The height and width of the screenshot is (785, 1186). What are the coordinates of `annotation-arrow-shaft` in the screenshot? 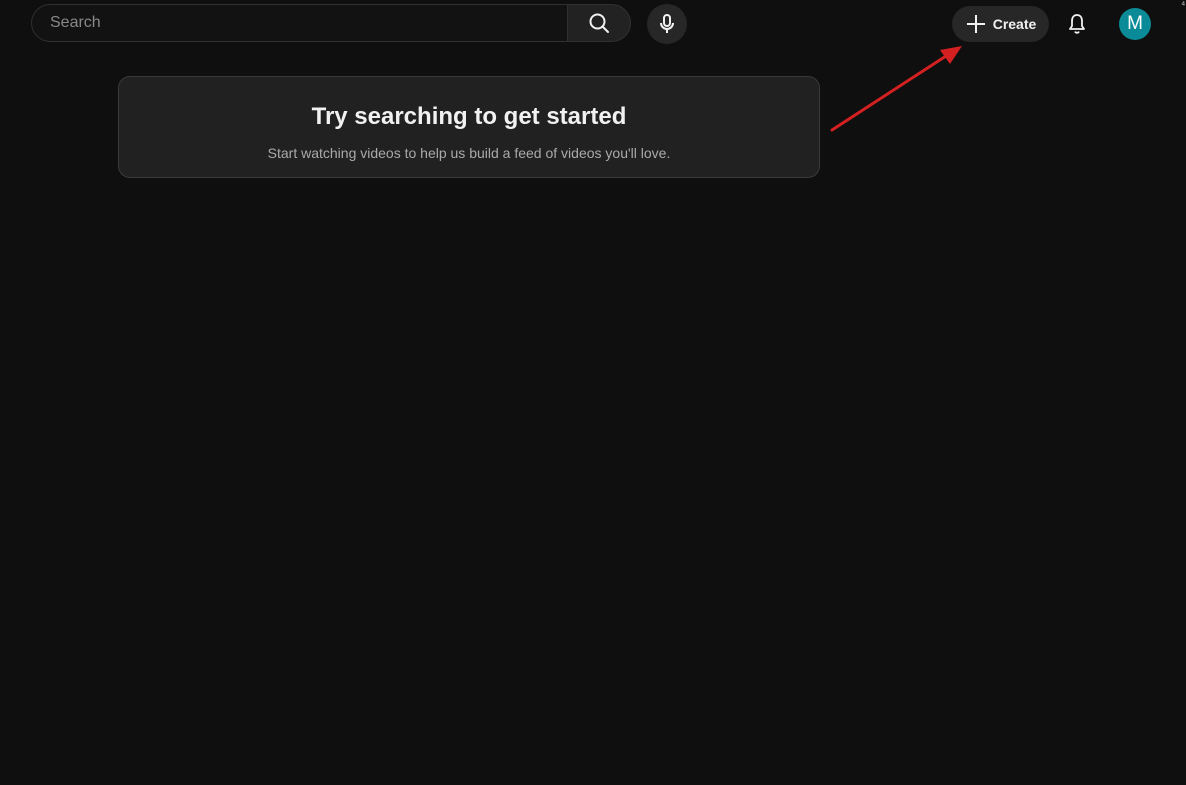 It's located at (889, 93).